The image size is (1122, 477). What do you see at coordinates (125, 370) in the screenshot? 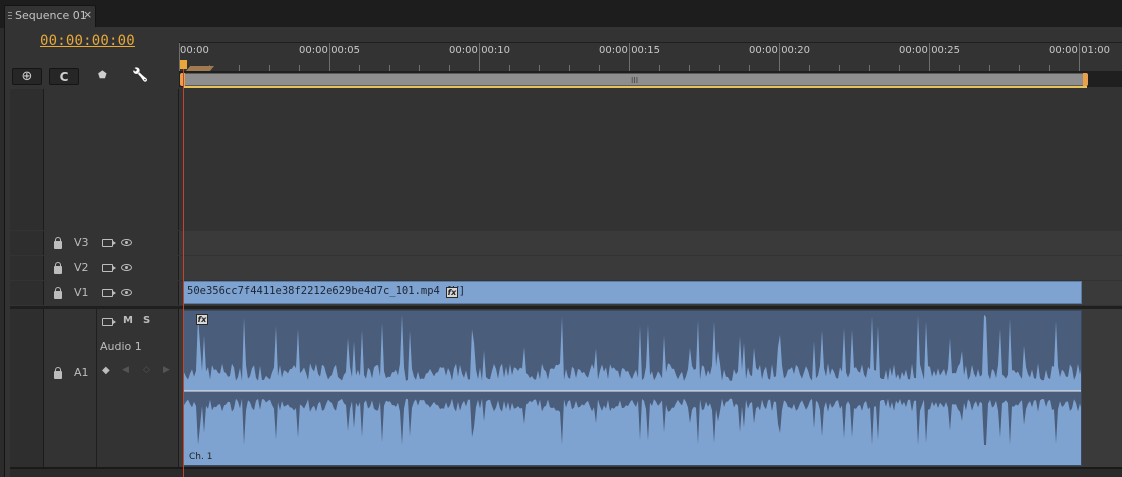
I see `prev-keyframe-icon: ◀` at bounding box center [125, 370].